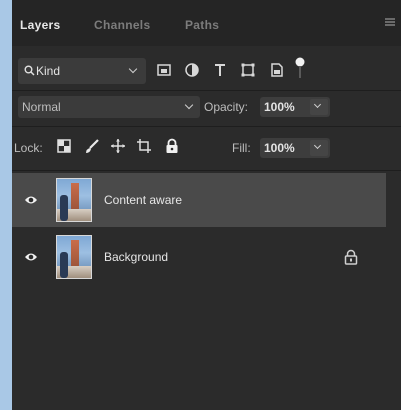  What do you see at coordinates (40, 25) in the screenshot?
I see `tab-layers: Layers` at bounding box center [40, 25].